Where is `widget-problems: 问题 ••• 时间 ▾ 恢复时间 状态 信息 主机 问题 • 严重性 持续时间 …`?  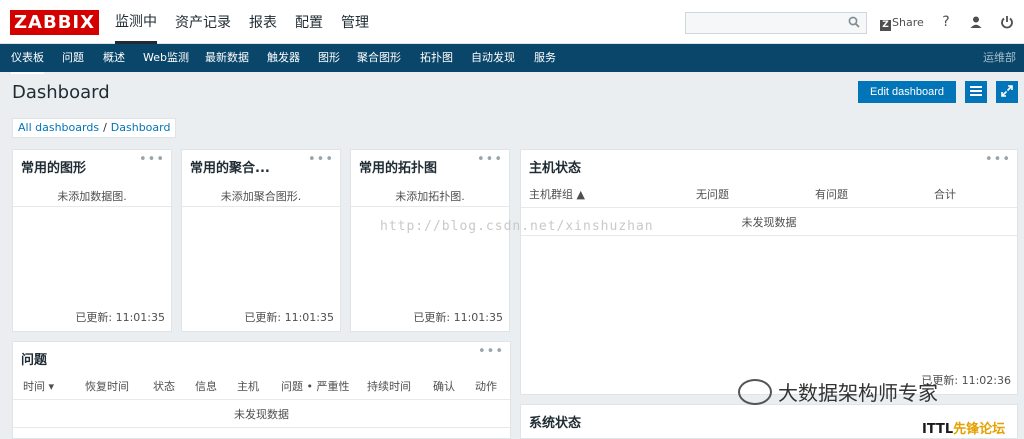
widget-problems: 问题 ••• 时间 ▾ 恢复时间 状态 信息 主机 问题 • 严重性 持续时间 … is located at coordinates (261, 390).